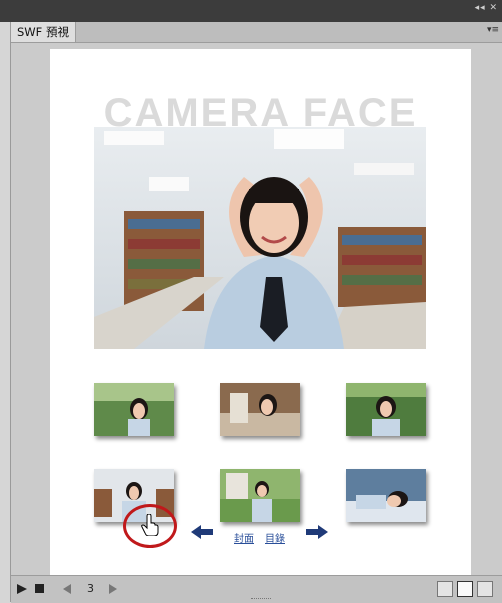 This screenshot has height=603, width=502. Describe the element at coordinates (202, 532) in the screenshot. I see `previous-page-arrow-icon` at that location.